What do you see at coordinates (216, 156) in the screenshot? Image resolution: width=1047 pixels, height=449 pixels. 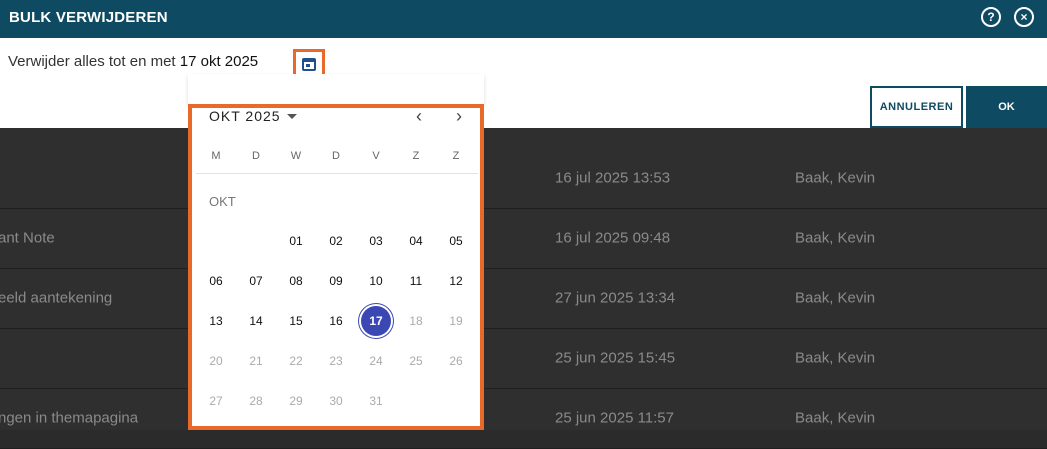 I see `weekday-label: M` at bounding box center [216, 156].